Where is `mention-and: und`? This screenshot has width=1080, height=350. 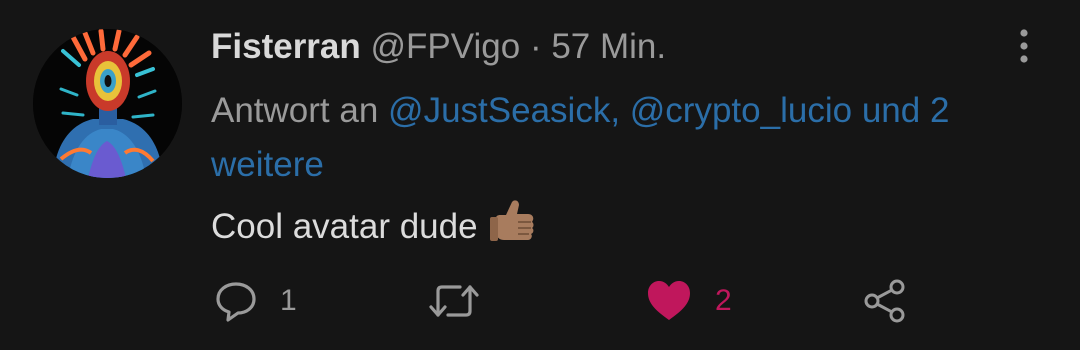 mention-and: und is located at coordinates (891, 110).